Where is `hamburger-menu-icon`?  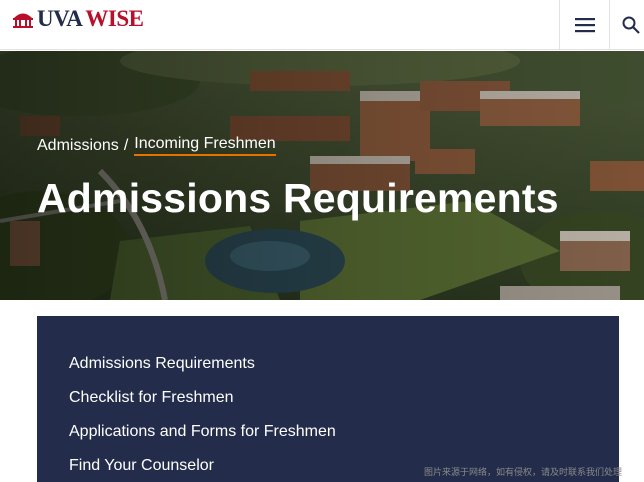
hamburger-menu-icon is located at coordinates (584, 25).